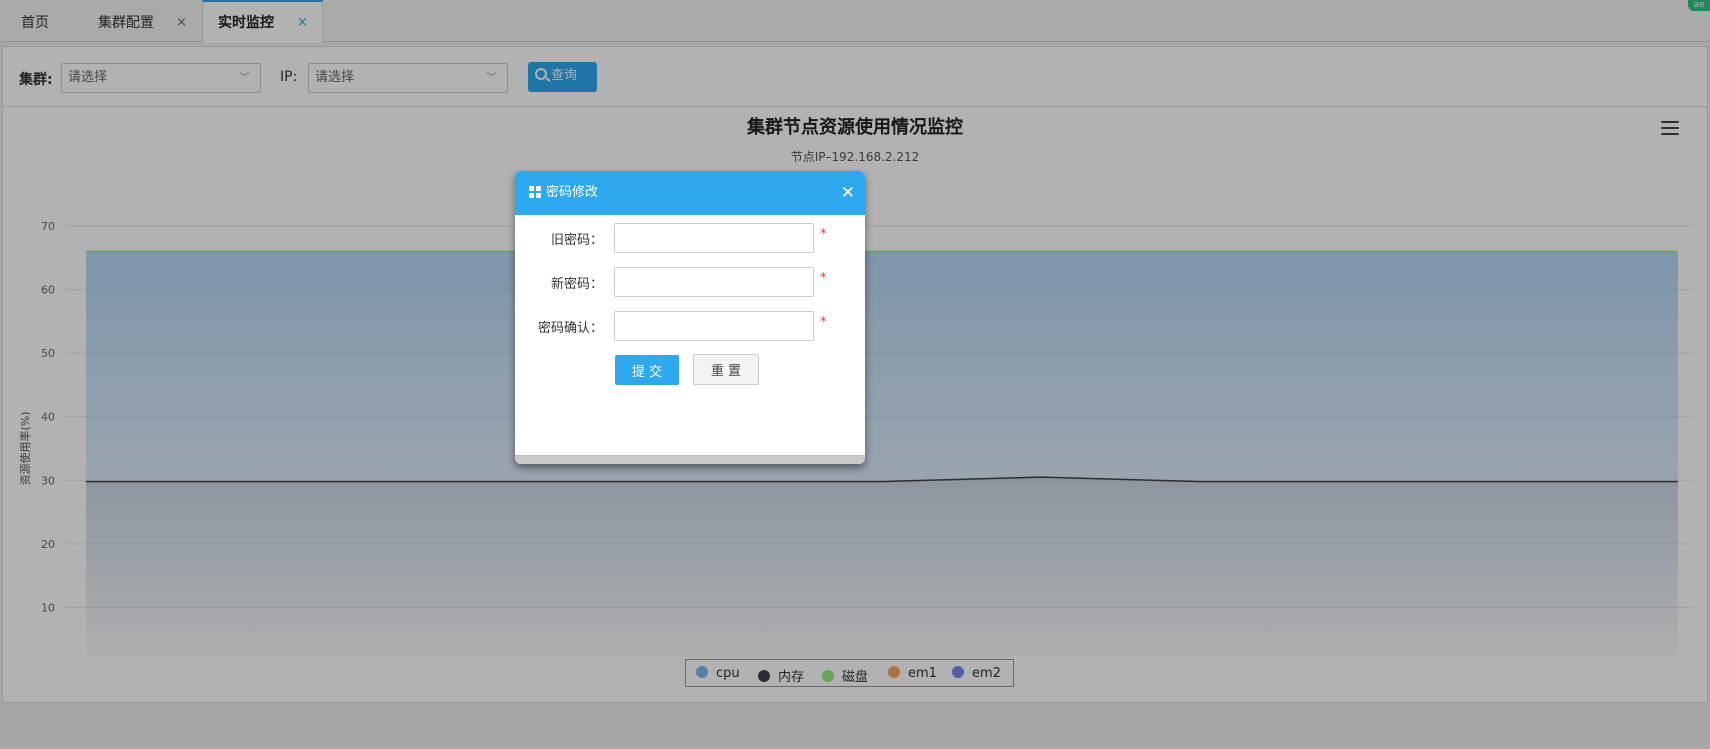 The width and height of the screenshot is (1710, 749). What do you see at coordinates (726, 369) in the screenshot?
I see `reset-button: 重 置` at bounding box center [726, 369].